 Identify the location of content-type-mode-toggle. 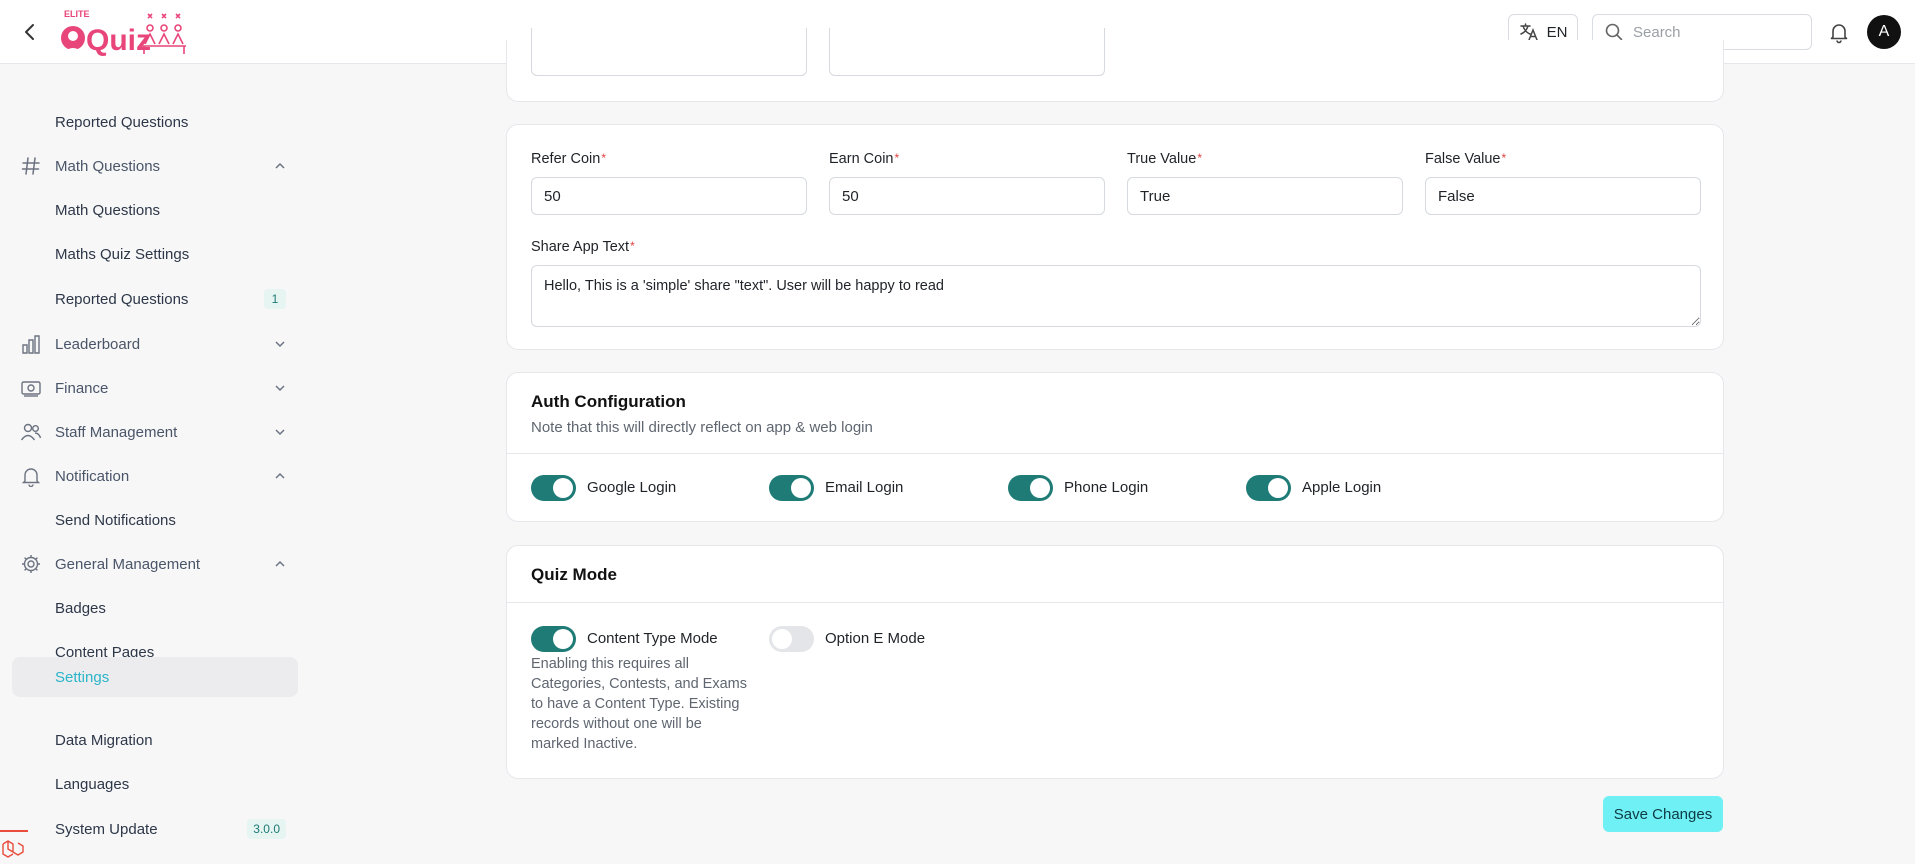
(553, 639).